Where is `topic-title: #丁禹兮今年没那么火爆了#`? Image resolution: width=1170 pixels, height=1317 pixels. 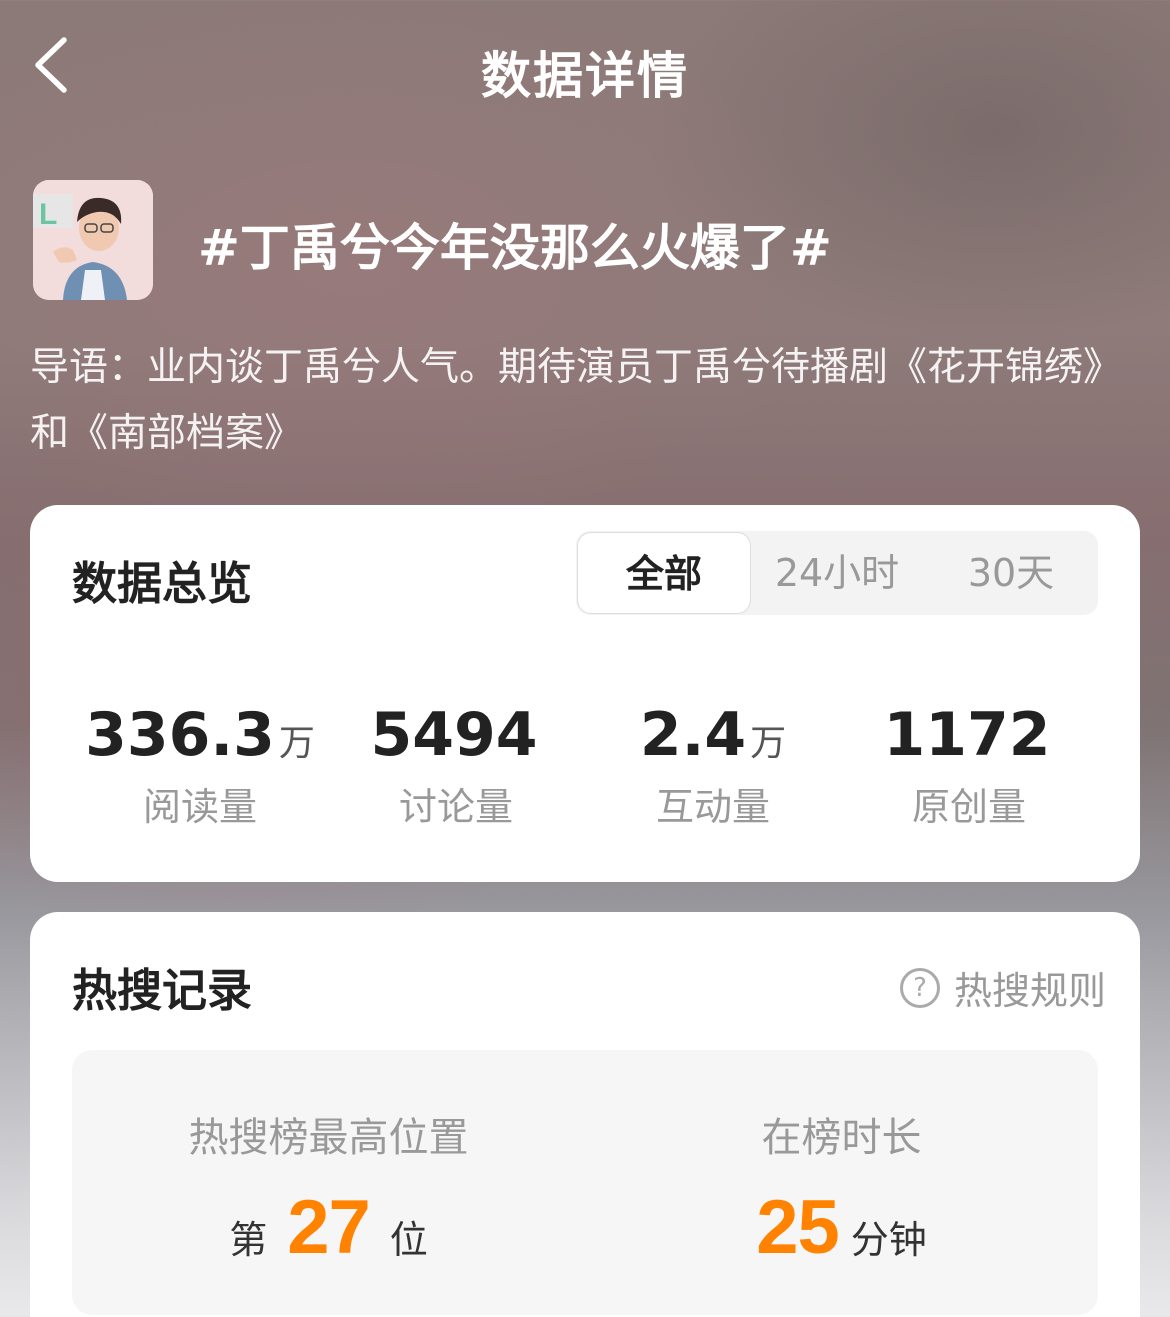 topic-title: #丁禹兮今年没那么火爆了# is located at coordinates (515, 248).